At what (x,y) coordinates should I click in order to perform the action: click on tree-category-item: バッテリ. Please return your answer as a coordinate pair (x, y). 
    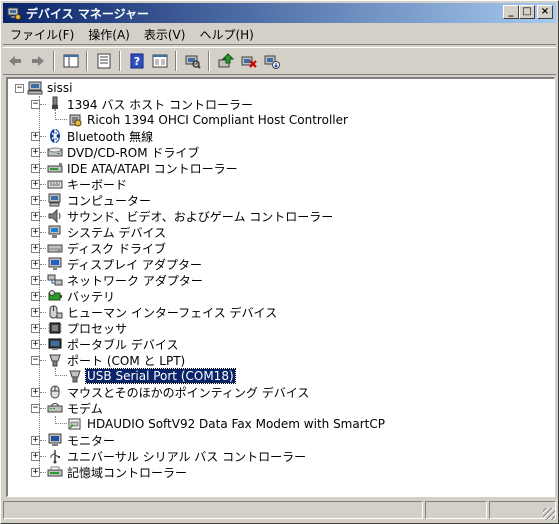
    Looking at the image, I should click on (81, 296).